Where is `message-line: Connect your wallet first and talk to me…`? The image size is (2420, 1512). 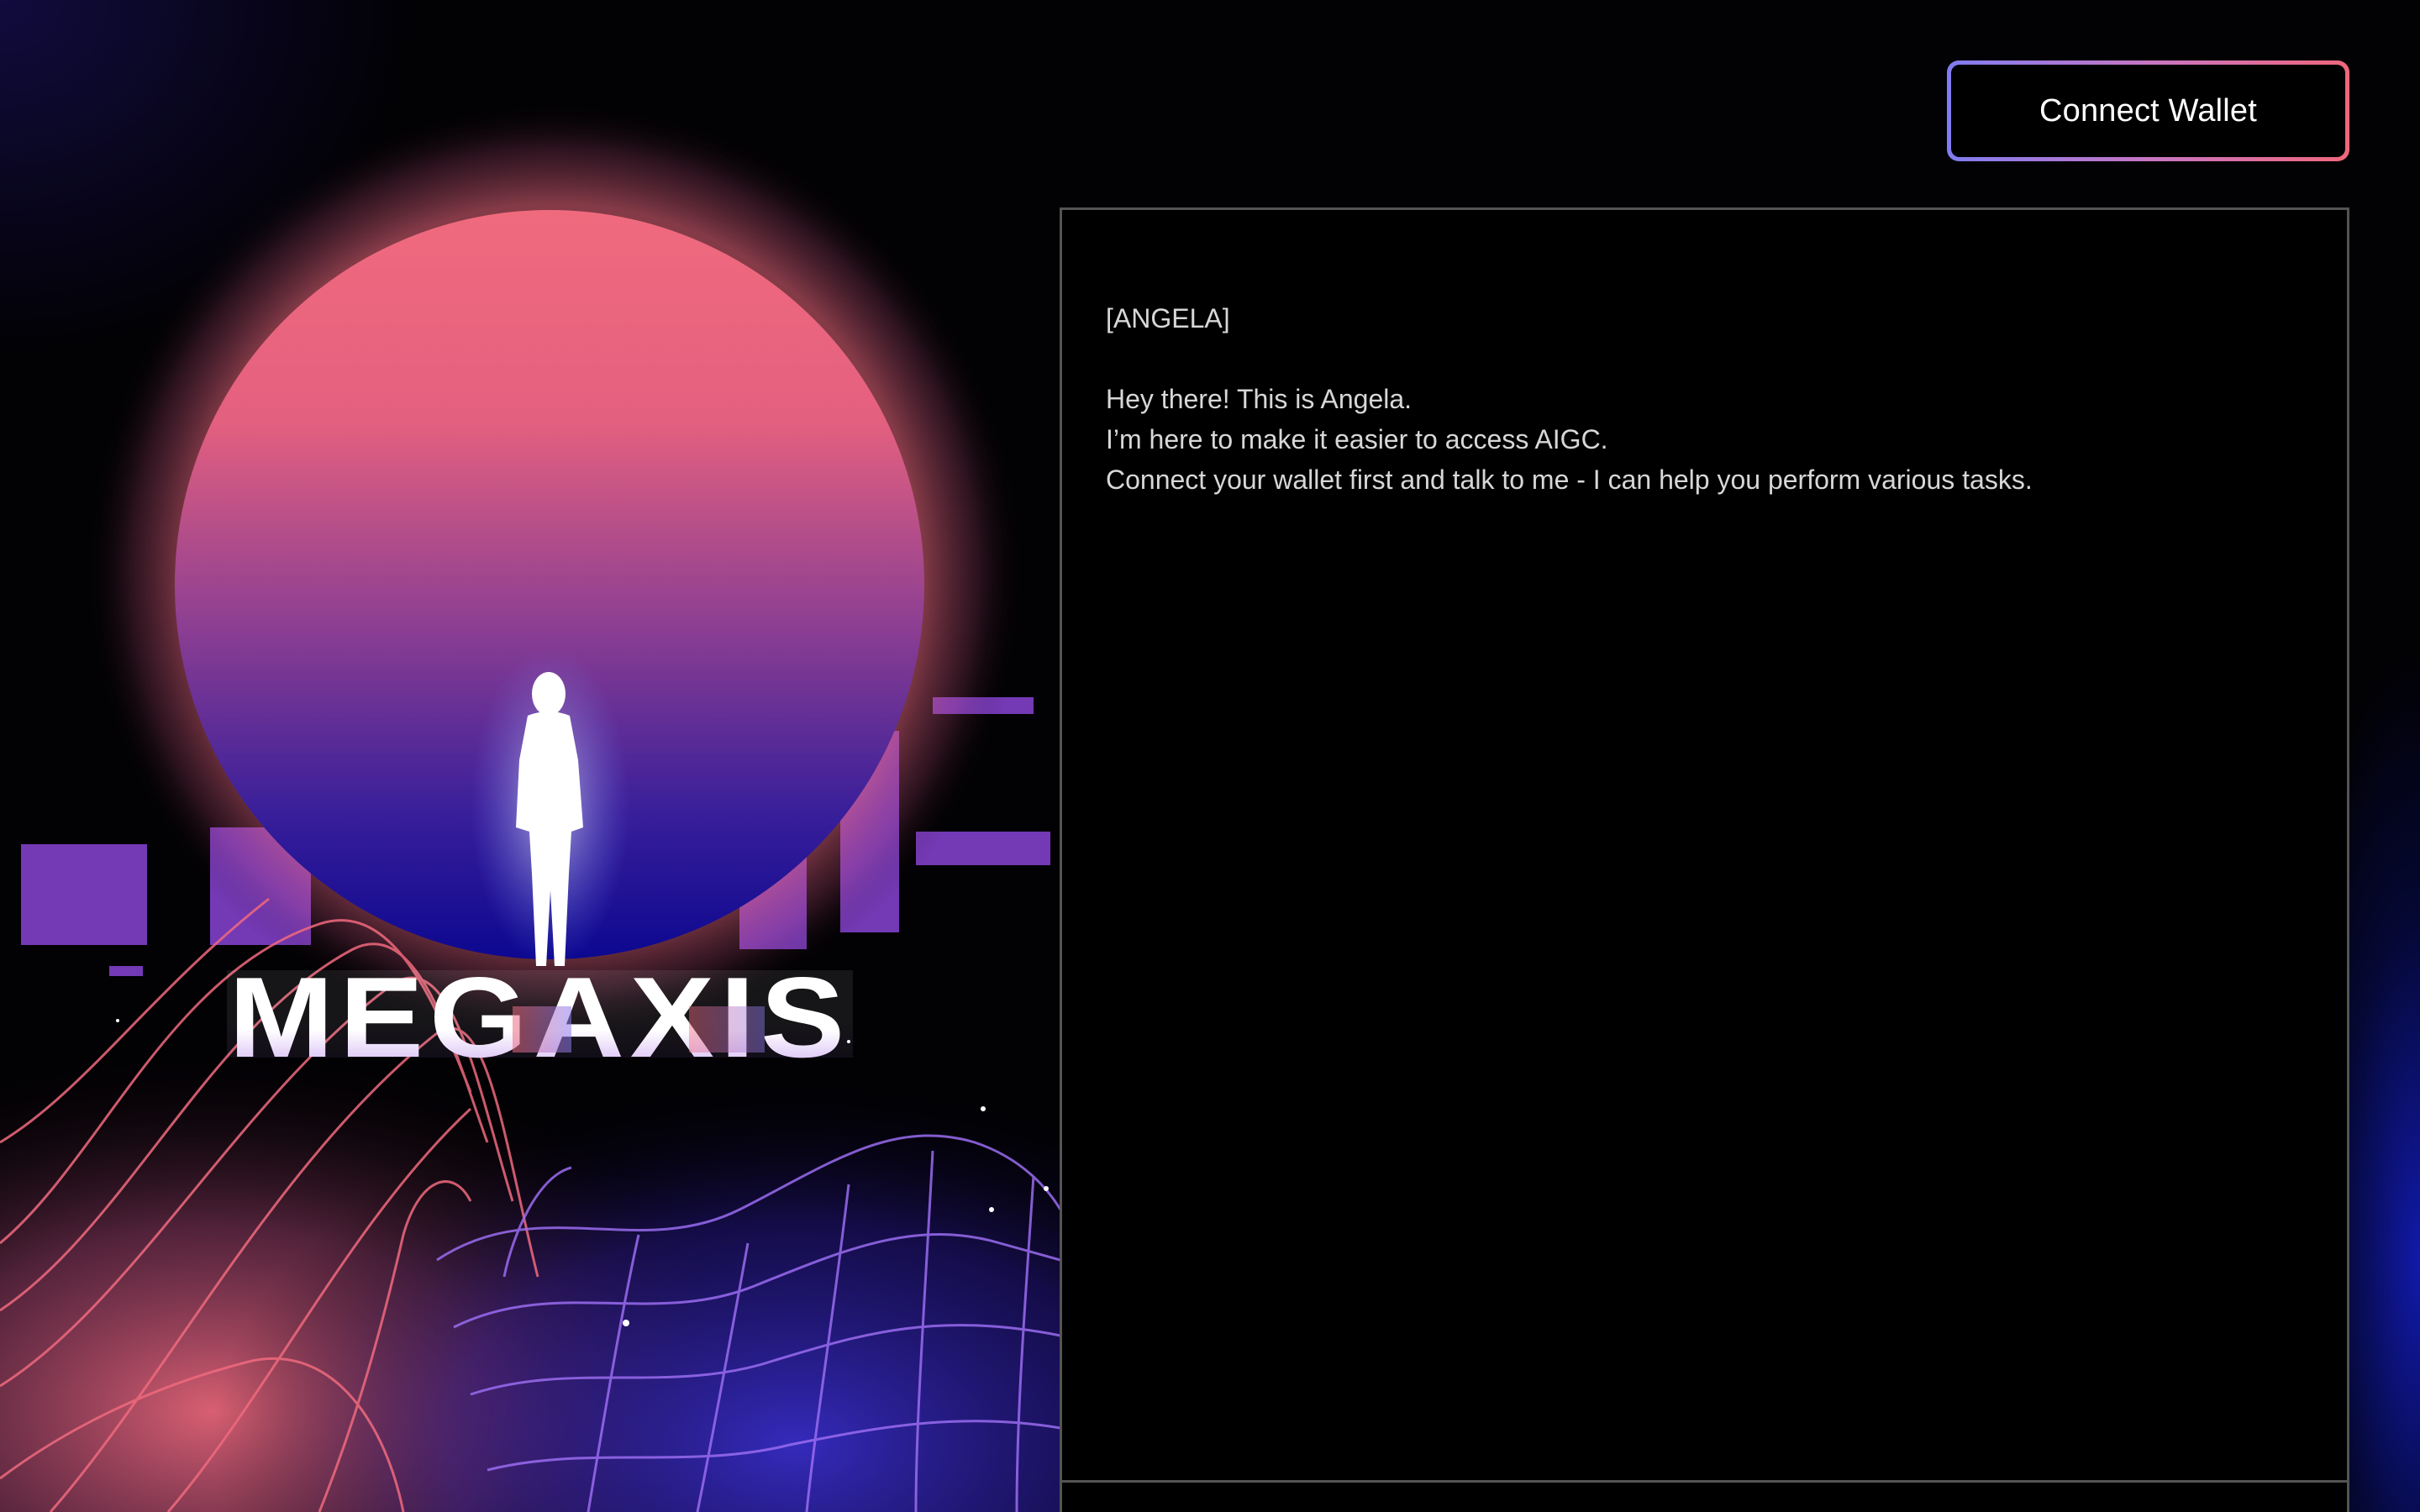
message-line: Connect your wallet first and talk to me… is located at coordinates (1569, 480).